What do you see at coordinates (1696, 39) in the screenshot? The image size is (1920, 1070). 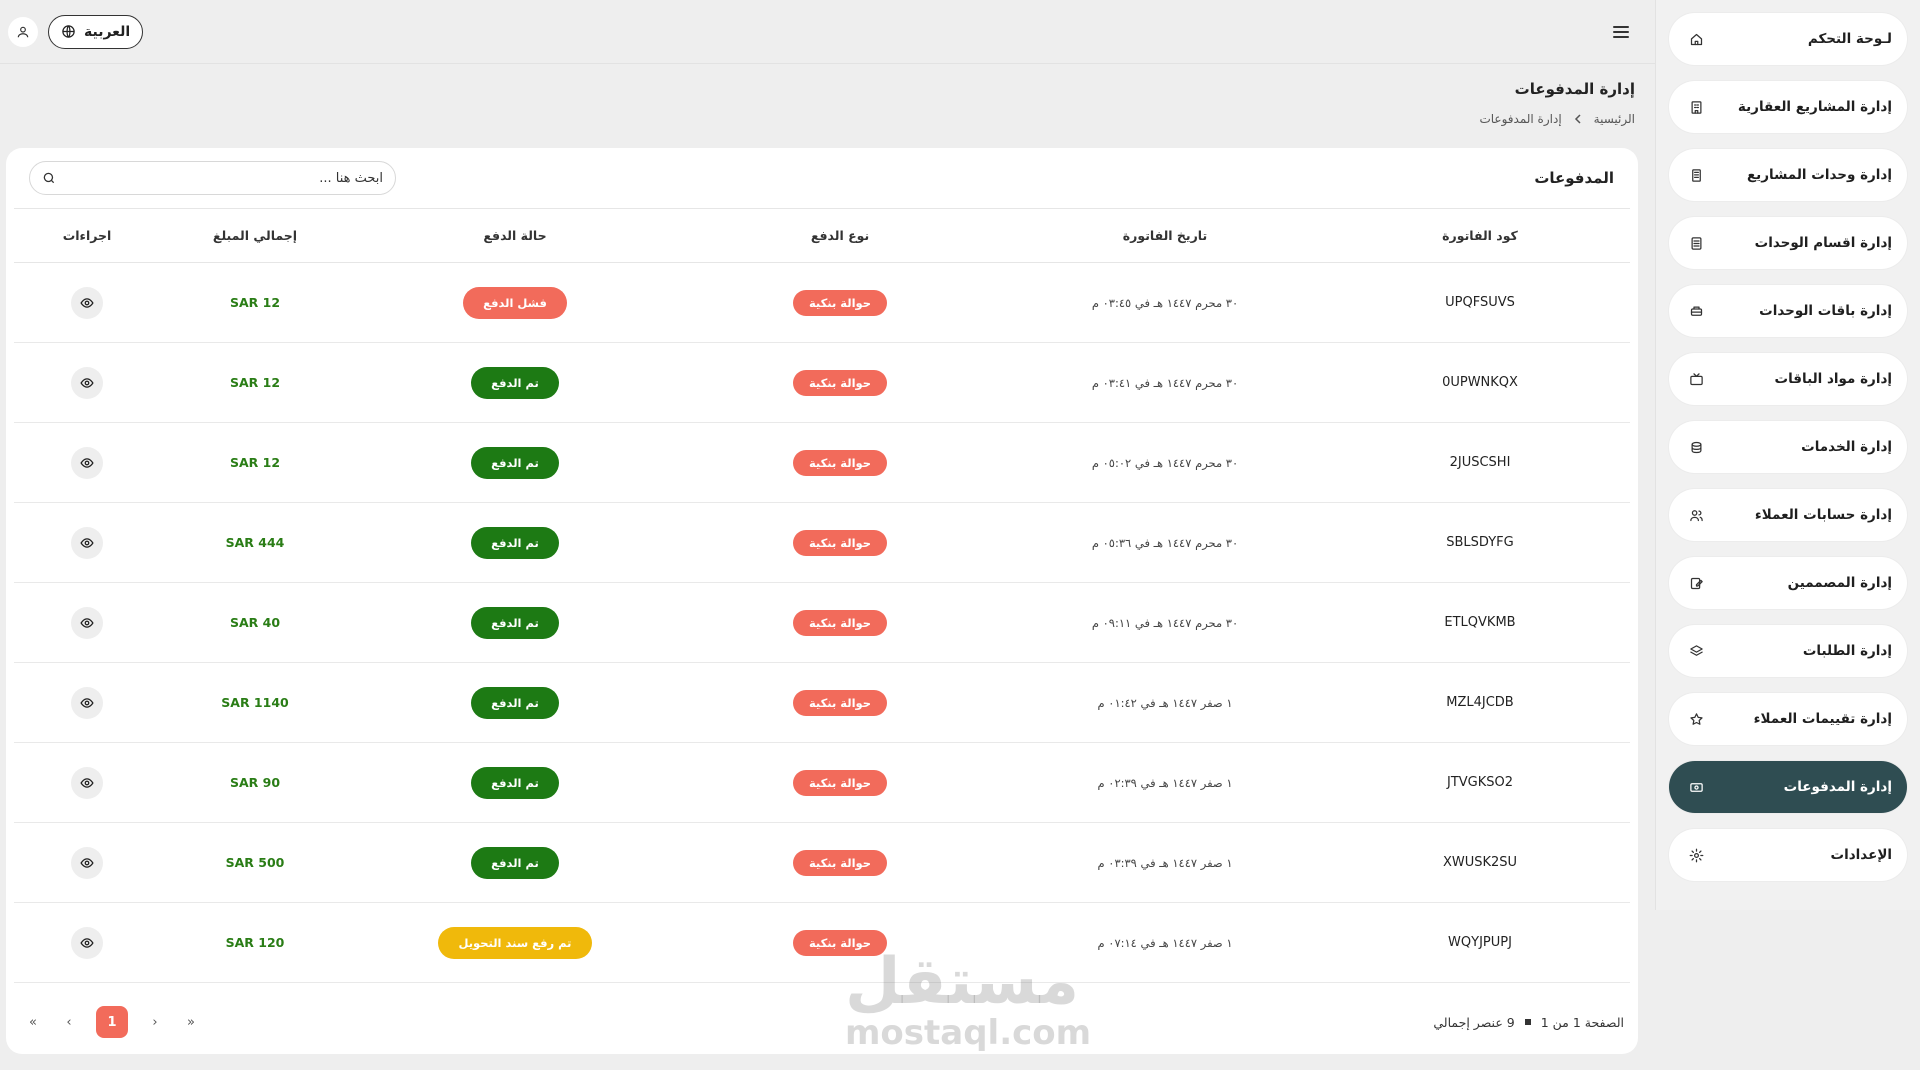 I see `home-icon` at bounding box center [1696, 39].